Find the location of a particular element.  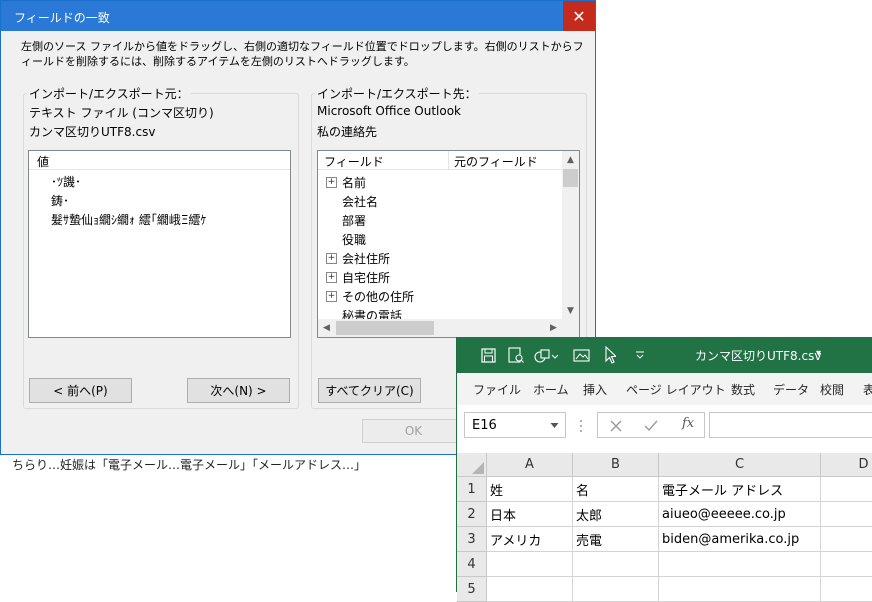

cell-b5 is located at coordinates (616, 589).